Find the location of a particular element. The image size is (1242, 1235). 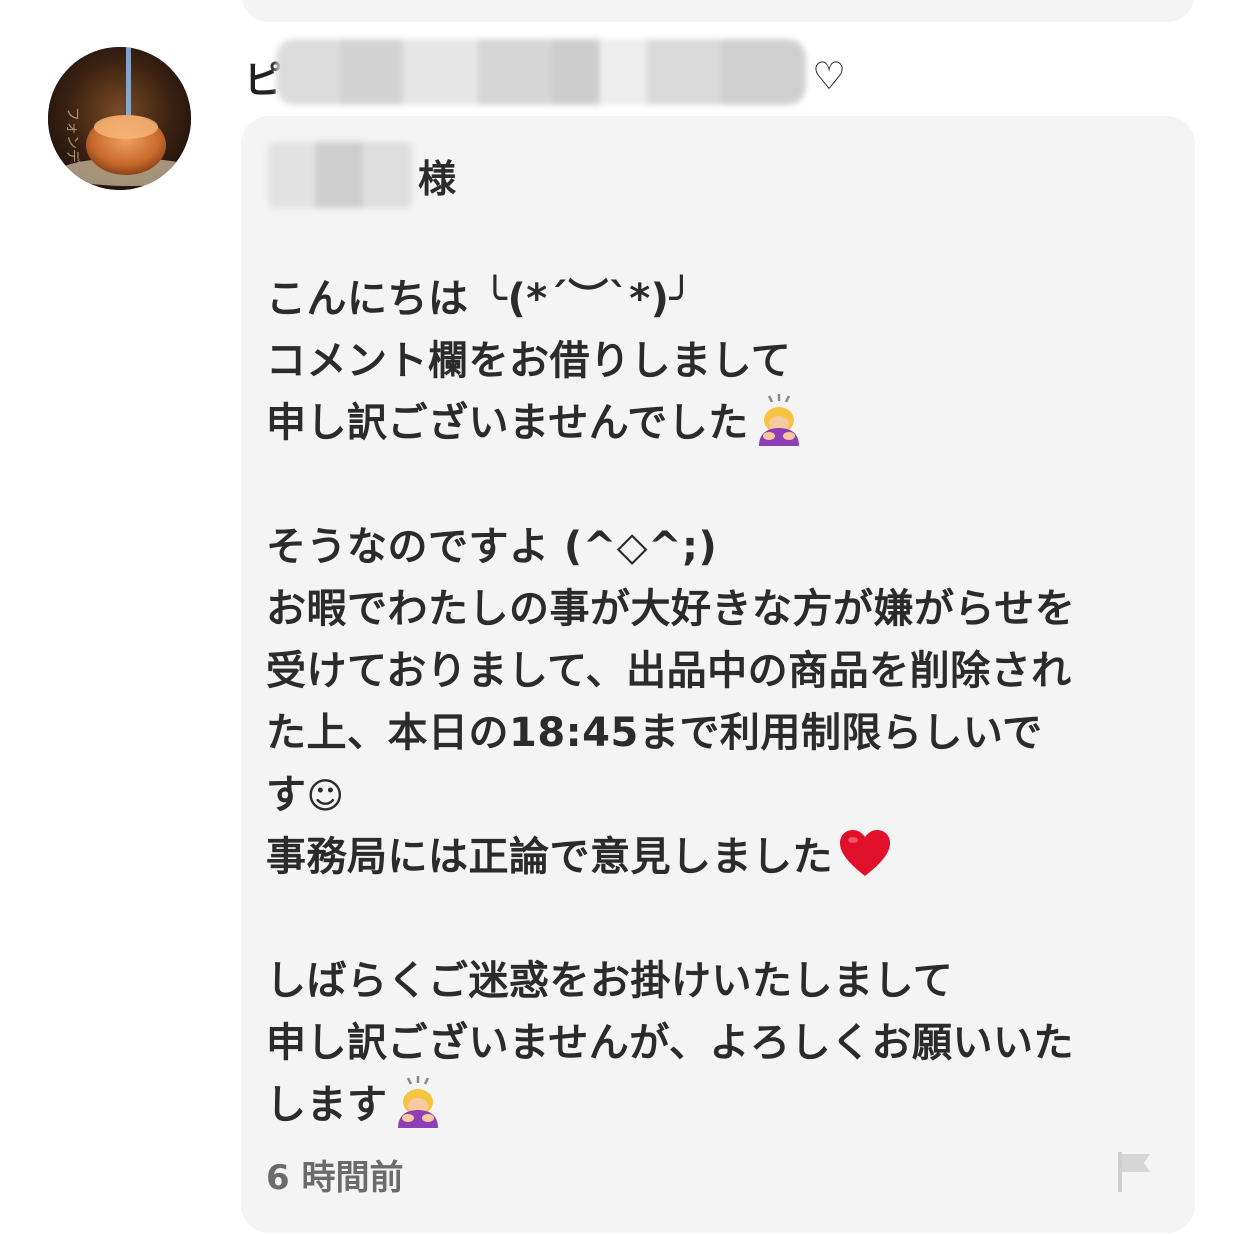

message-line-text: します is located at coordinates (327, 1105).